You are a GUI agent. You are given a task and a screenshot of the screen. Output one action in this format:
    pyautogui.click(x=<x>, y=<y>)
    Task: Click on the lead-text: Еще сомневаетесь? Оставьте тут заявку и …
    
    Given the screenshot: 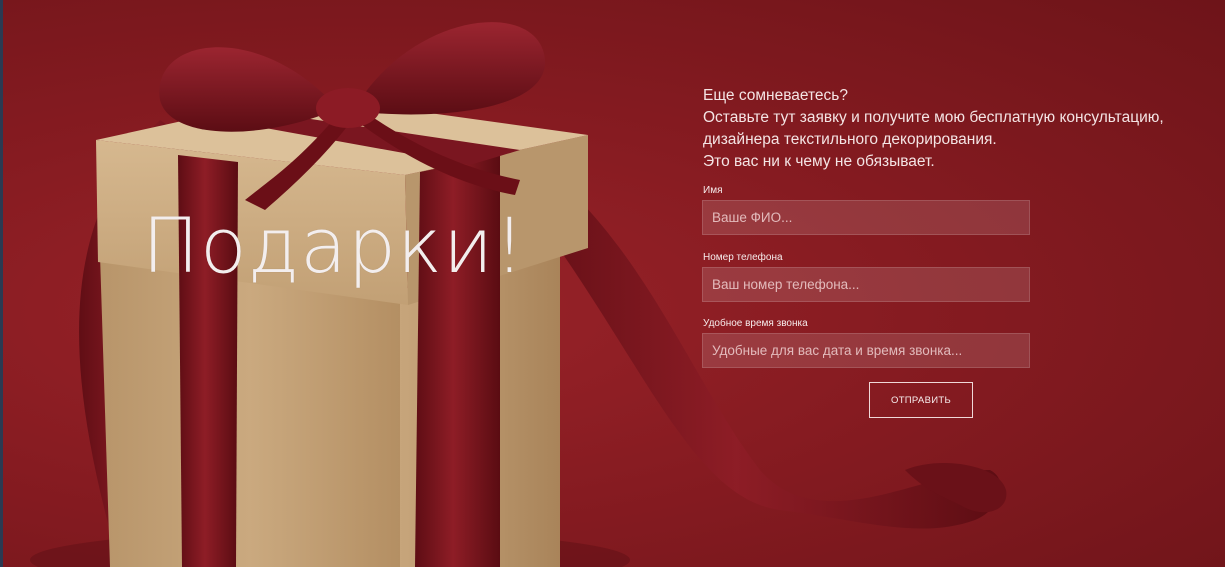 What is the action you would take?
    pyautogui.click(x=938, y=129)
    